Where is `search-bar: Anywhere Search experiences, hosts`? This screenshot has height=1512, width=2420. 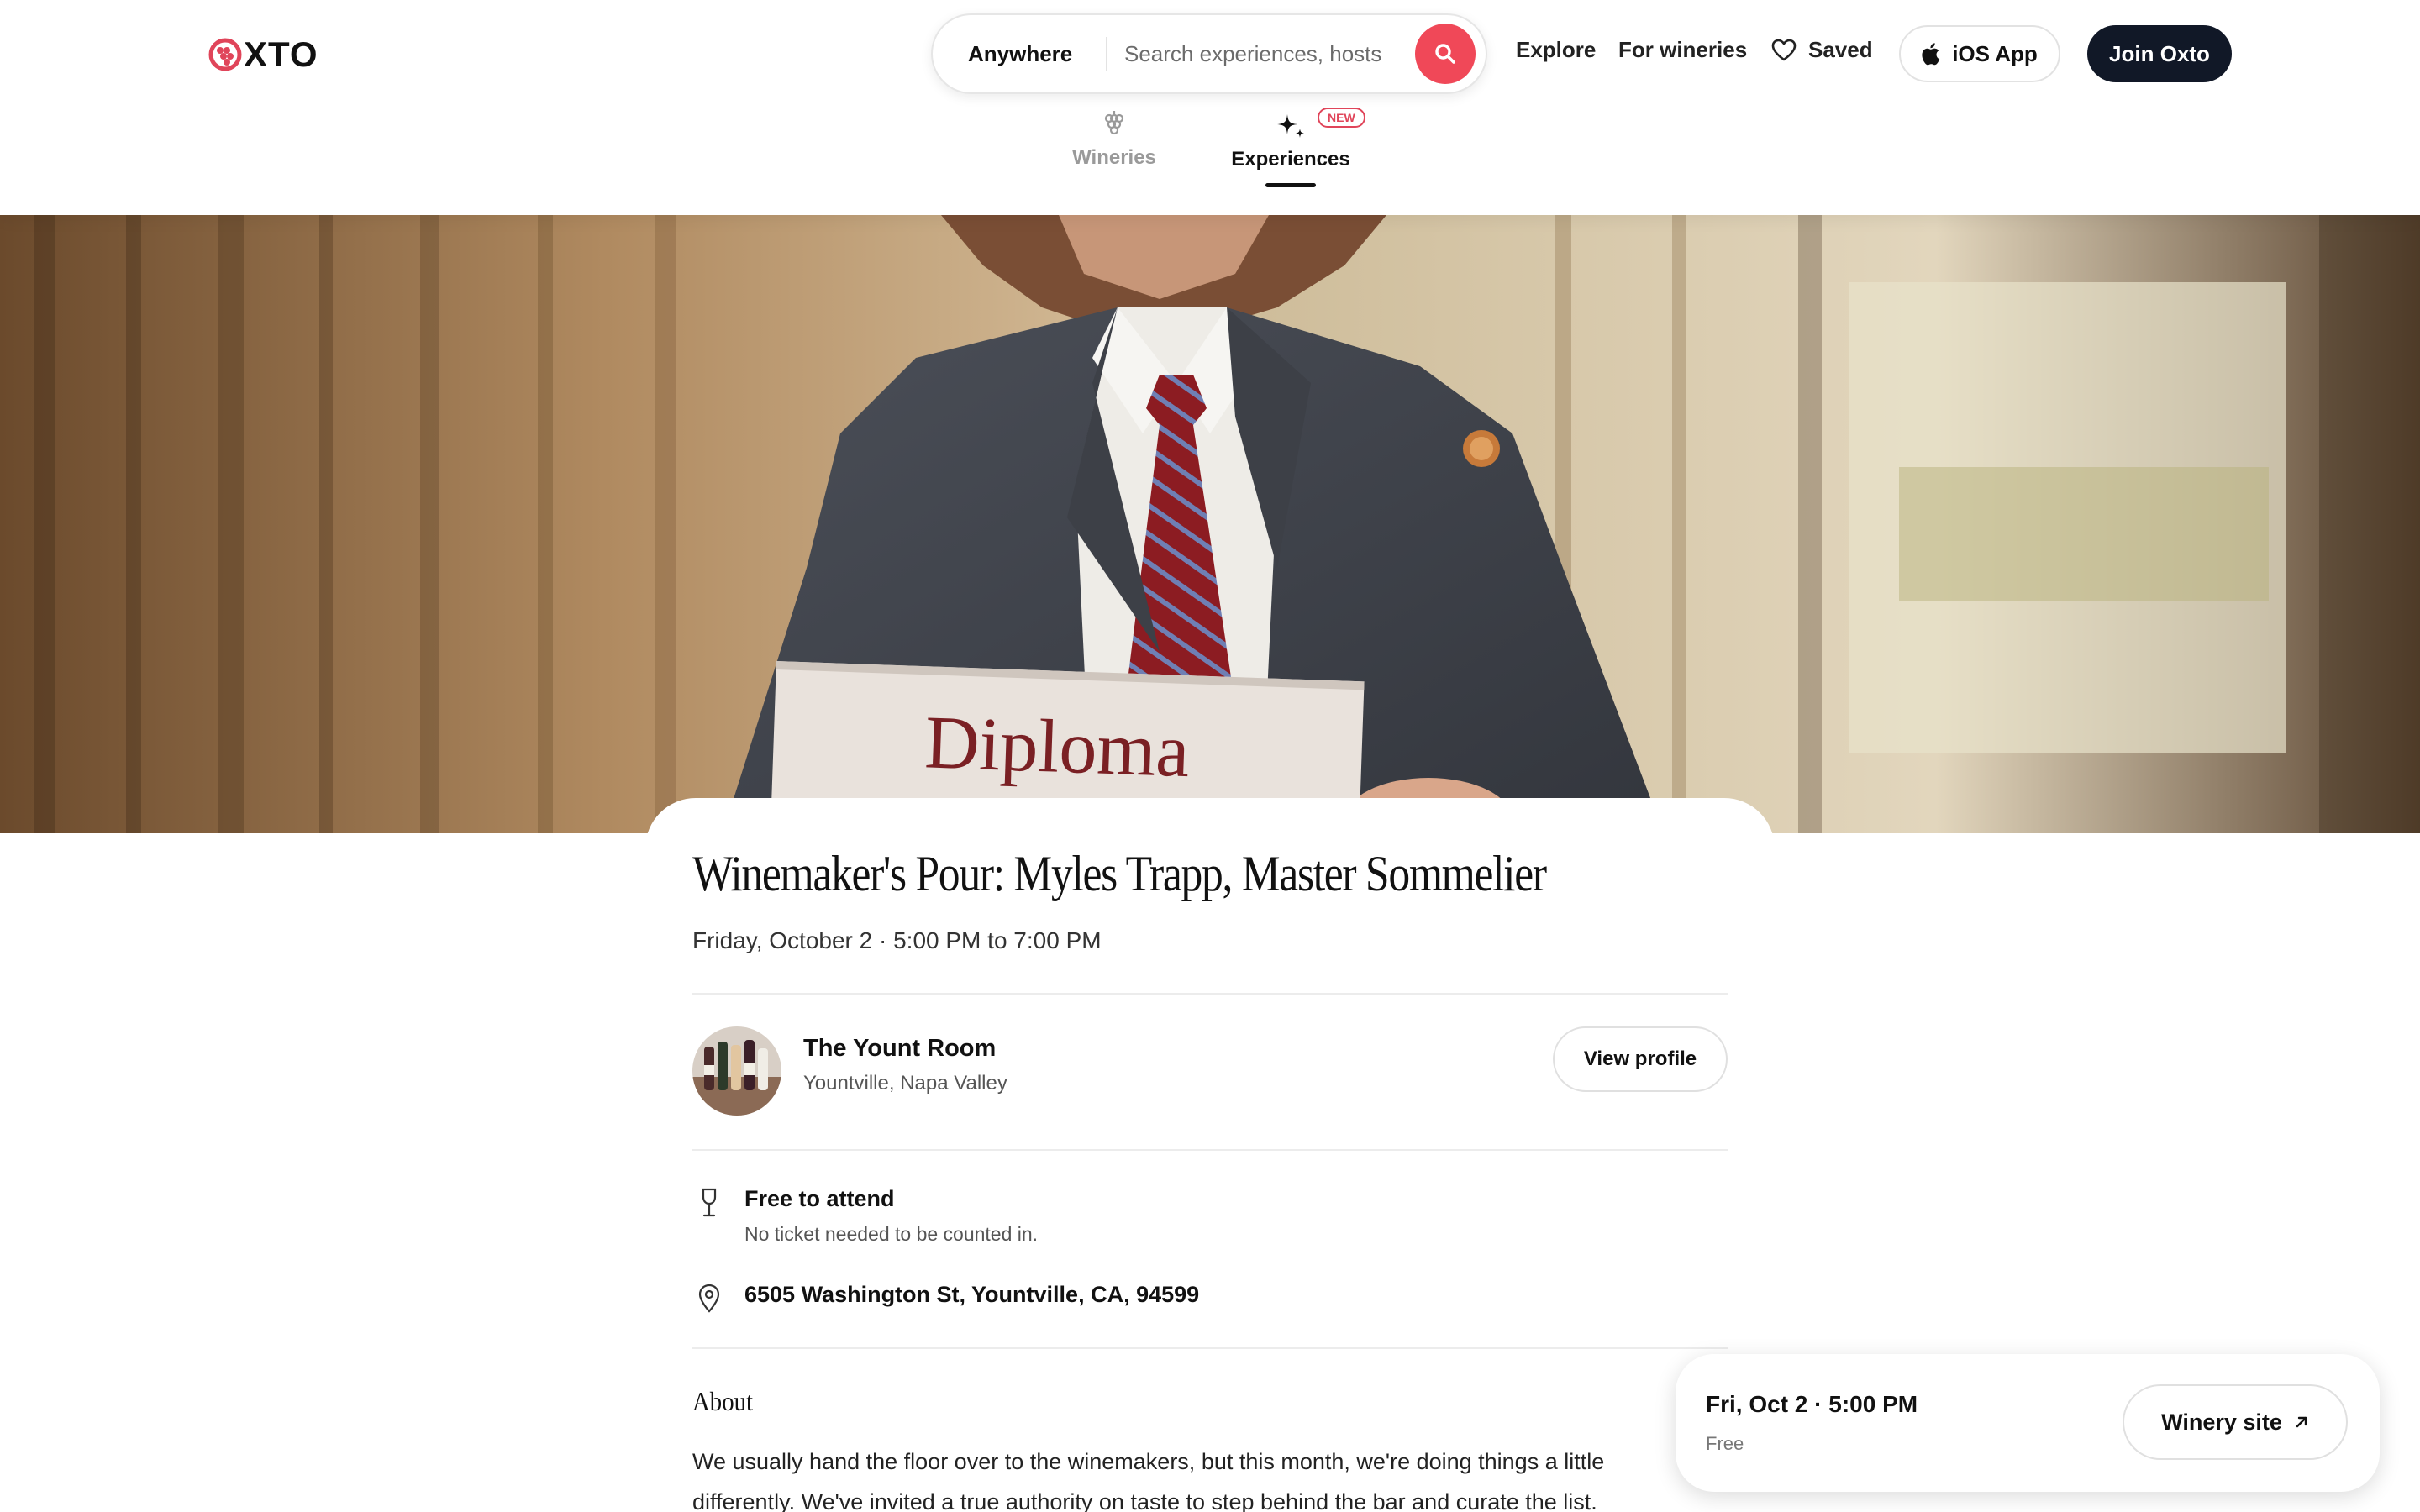
search-bar: Anywhere Search experiences, hosts is located at coordinates (1209, 53).